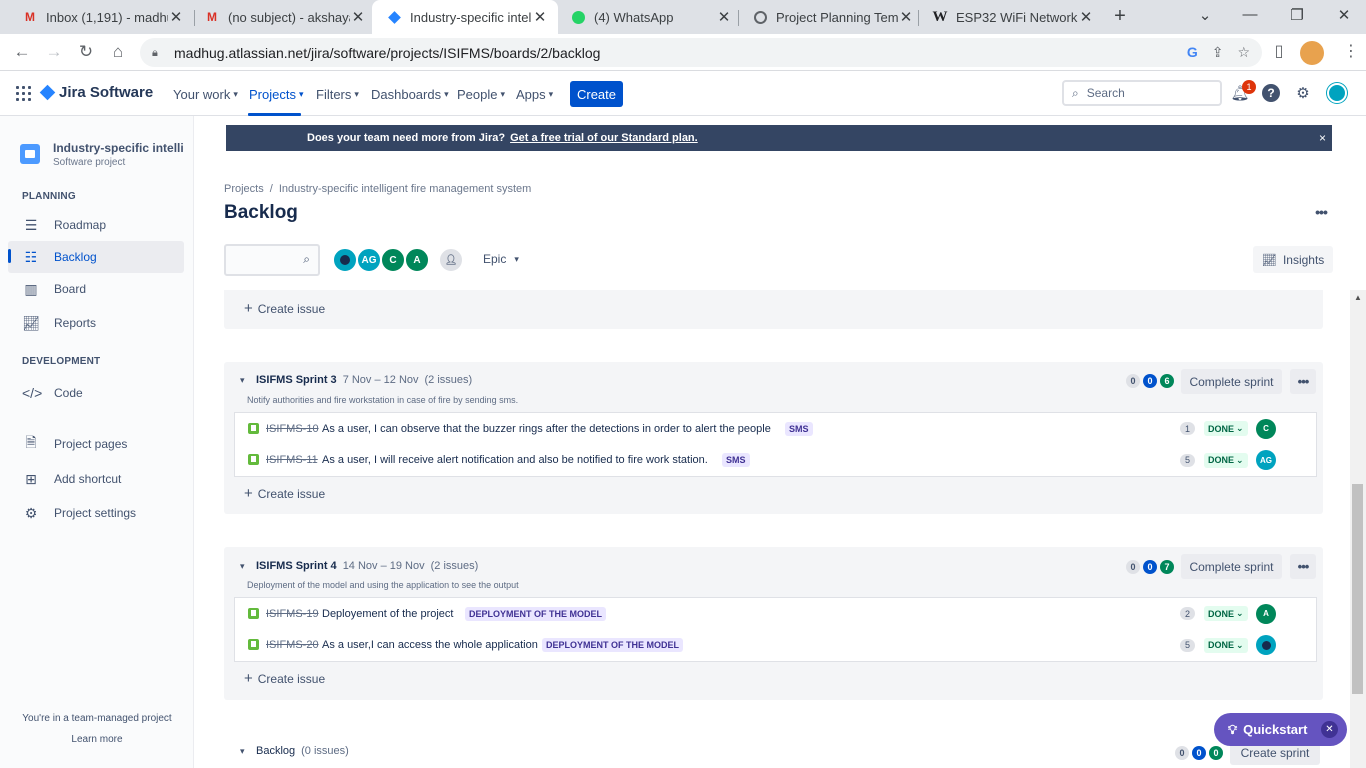 Image resolution: width=1366 pixels, height=768 pixels. What do you see at coordinates (97, 739) in the screenshot?
I see `learn-more-link: Learn more` at bounding box center [97, 739].